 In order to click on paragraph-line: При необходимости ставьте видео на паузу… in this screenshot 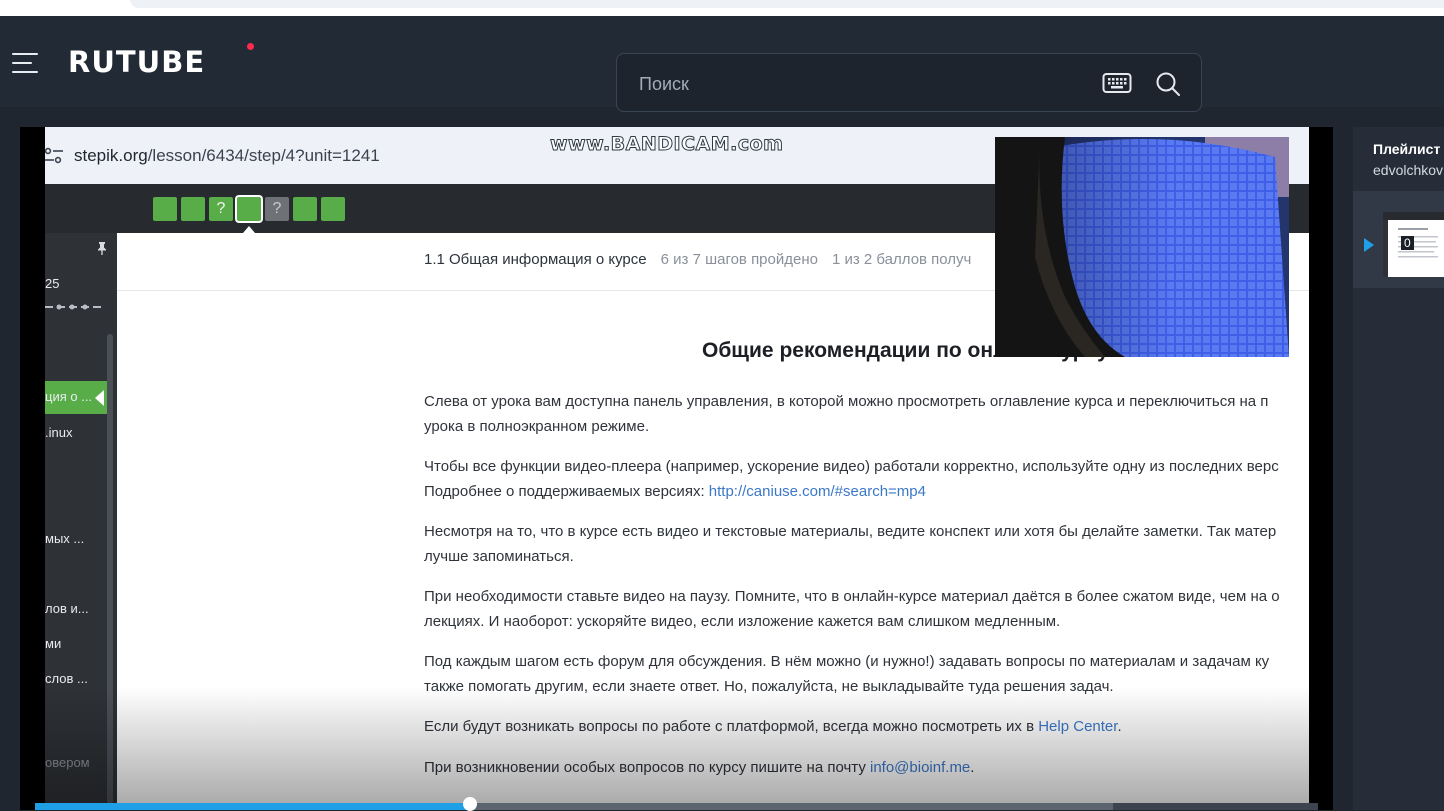, I will do `click(852, 596)`.